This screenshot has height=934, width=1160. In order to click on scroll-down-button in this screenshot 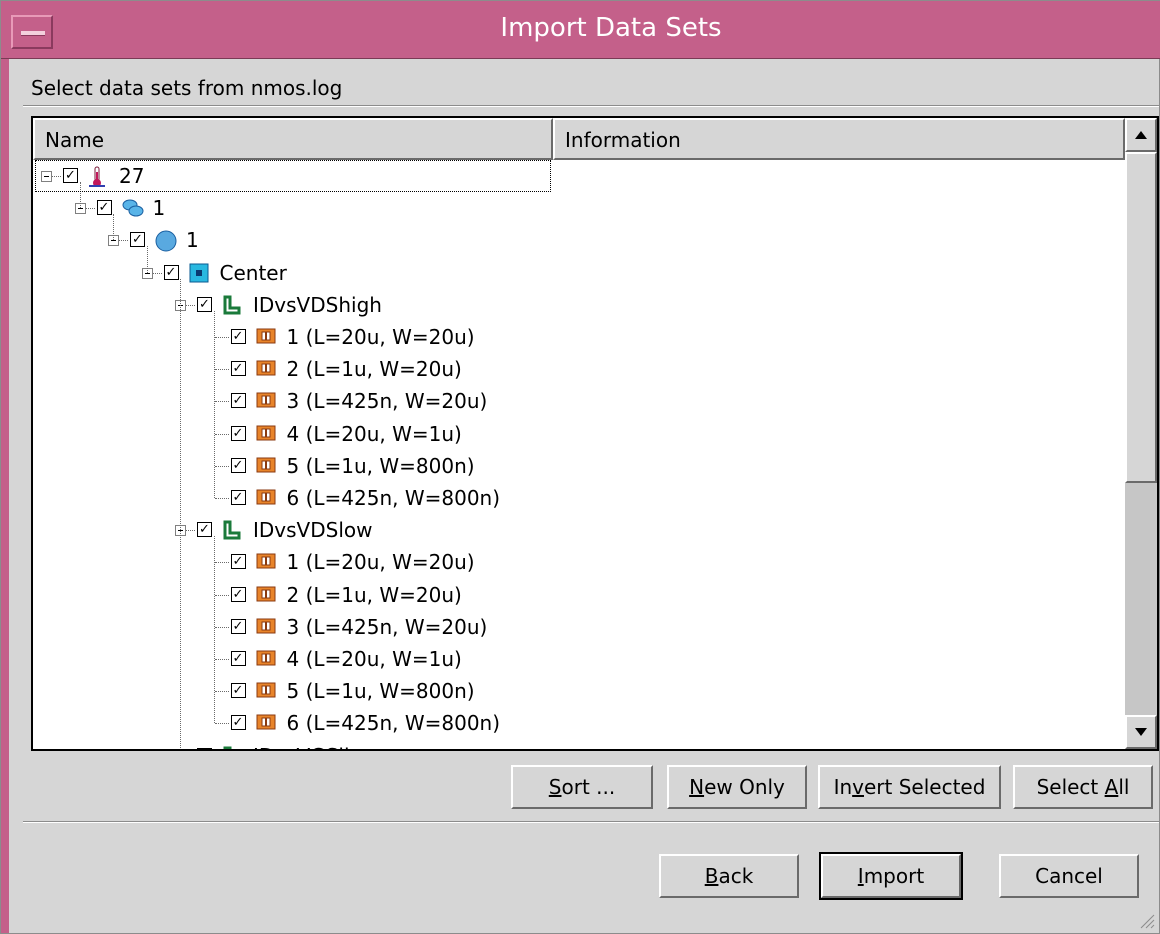, I will do `click(1141, 732)`.